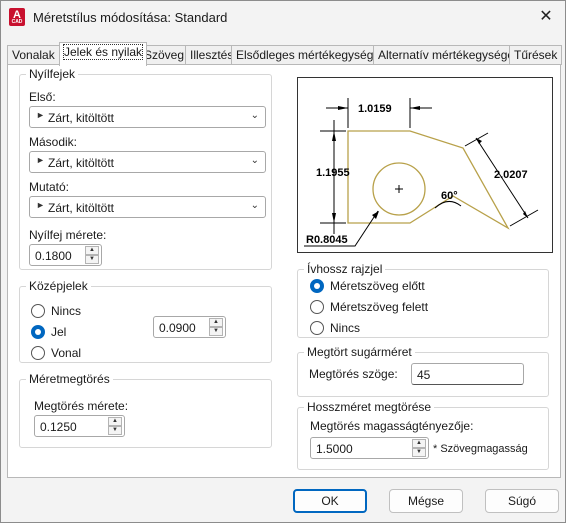 Image resolution: width=566 pixels, height=523 pixels. What do you see at coordinates (212, 55) in the screenshot?
I see `tab-label: Illesztés` at bounding box center [212, 55].